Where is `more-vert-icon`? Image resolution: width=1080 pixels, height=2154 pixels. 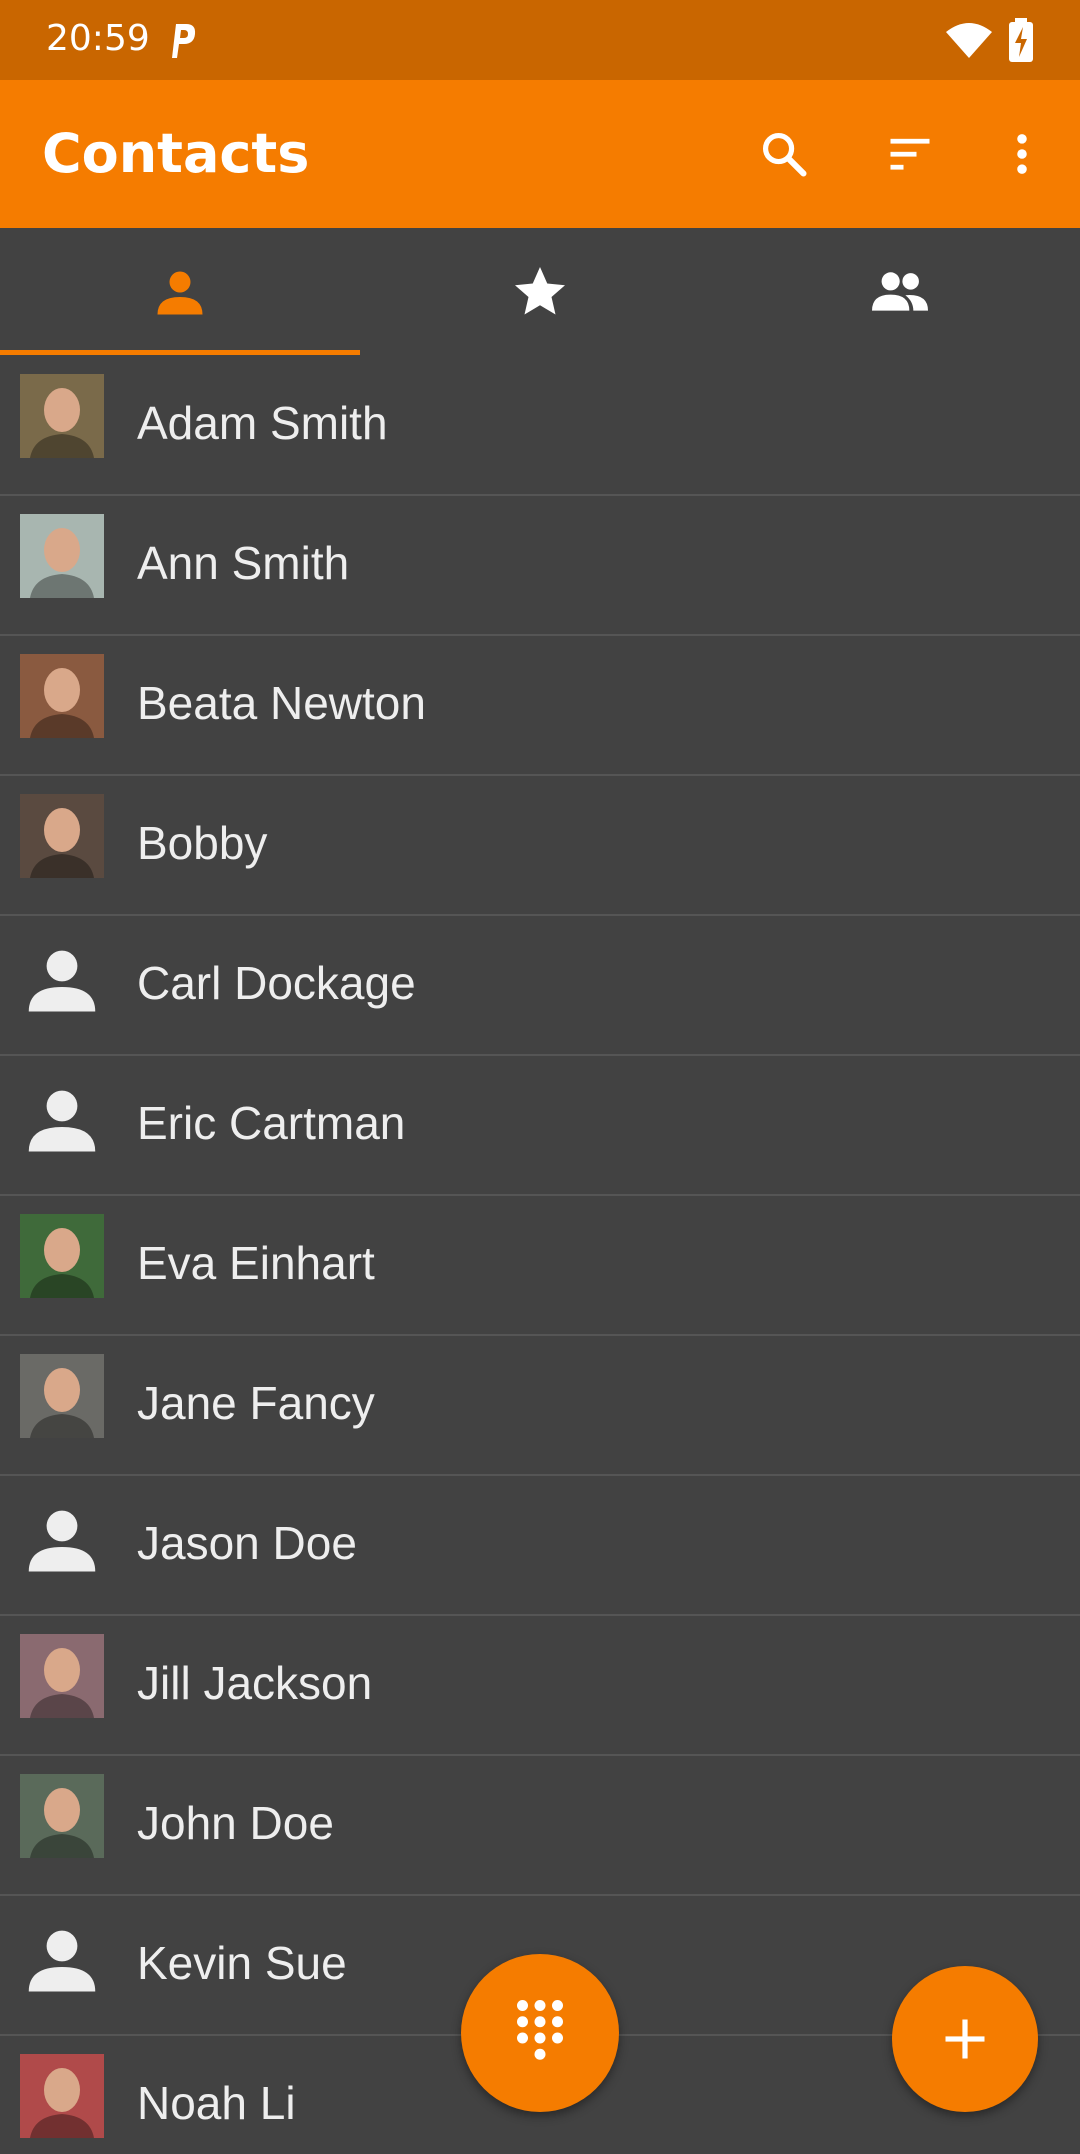
more-vert-icon is located at coordinates (1022, 154).